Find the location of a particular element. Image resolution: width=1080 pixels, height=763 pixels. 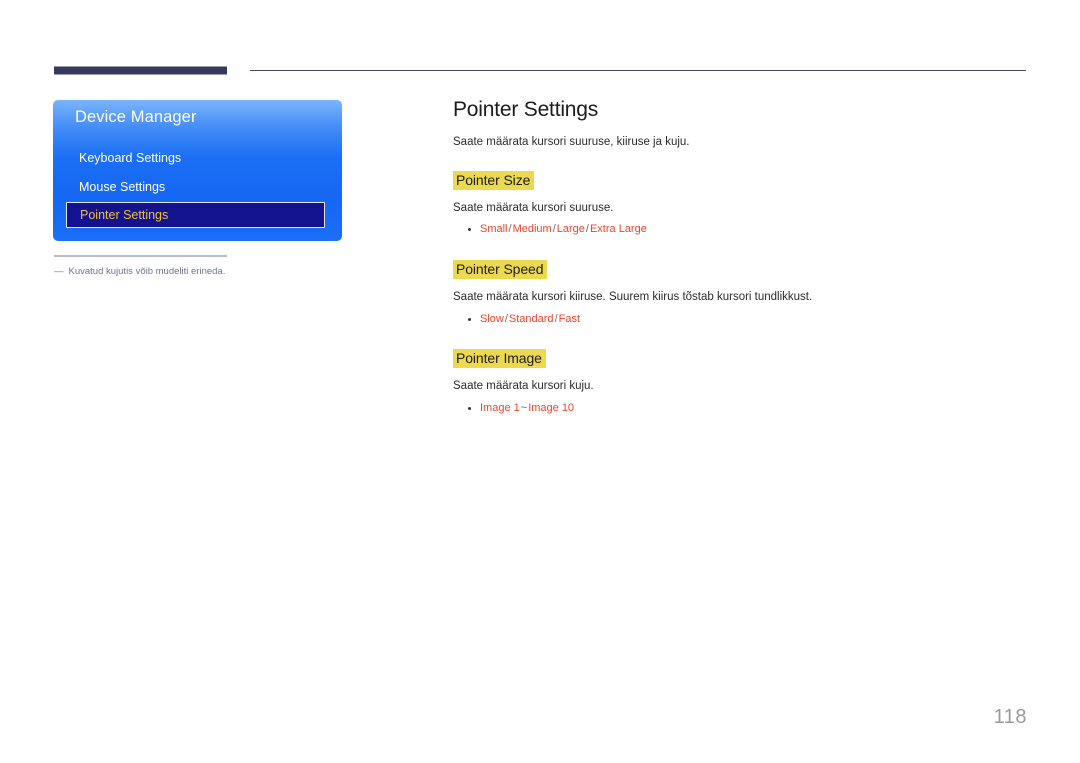

osd-menu-item-pointer-settings: Pointer Settings is located at coordinates (195, 215).